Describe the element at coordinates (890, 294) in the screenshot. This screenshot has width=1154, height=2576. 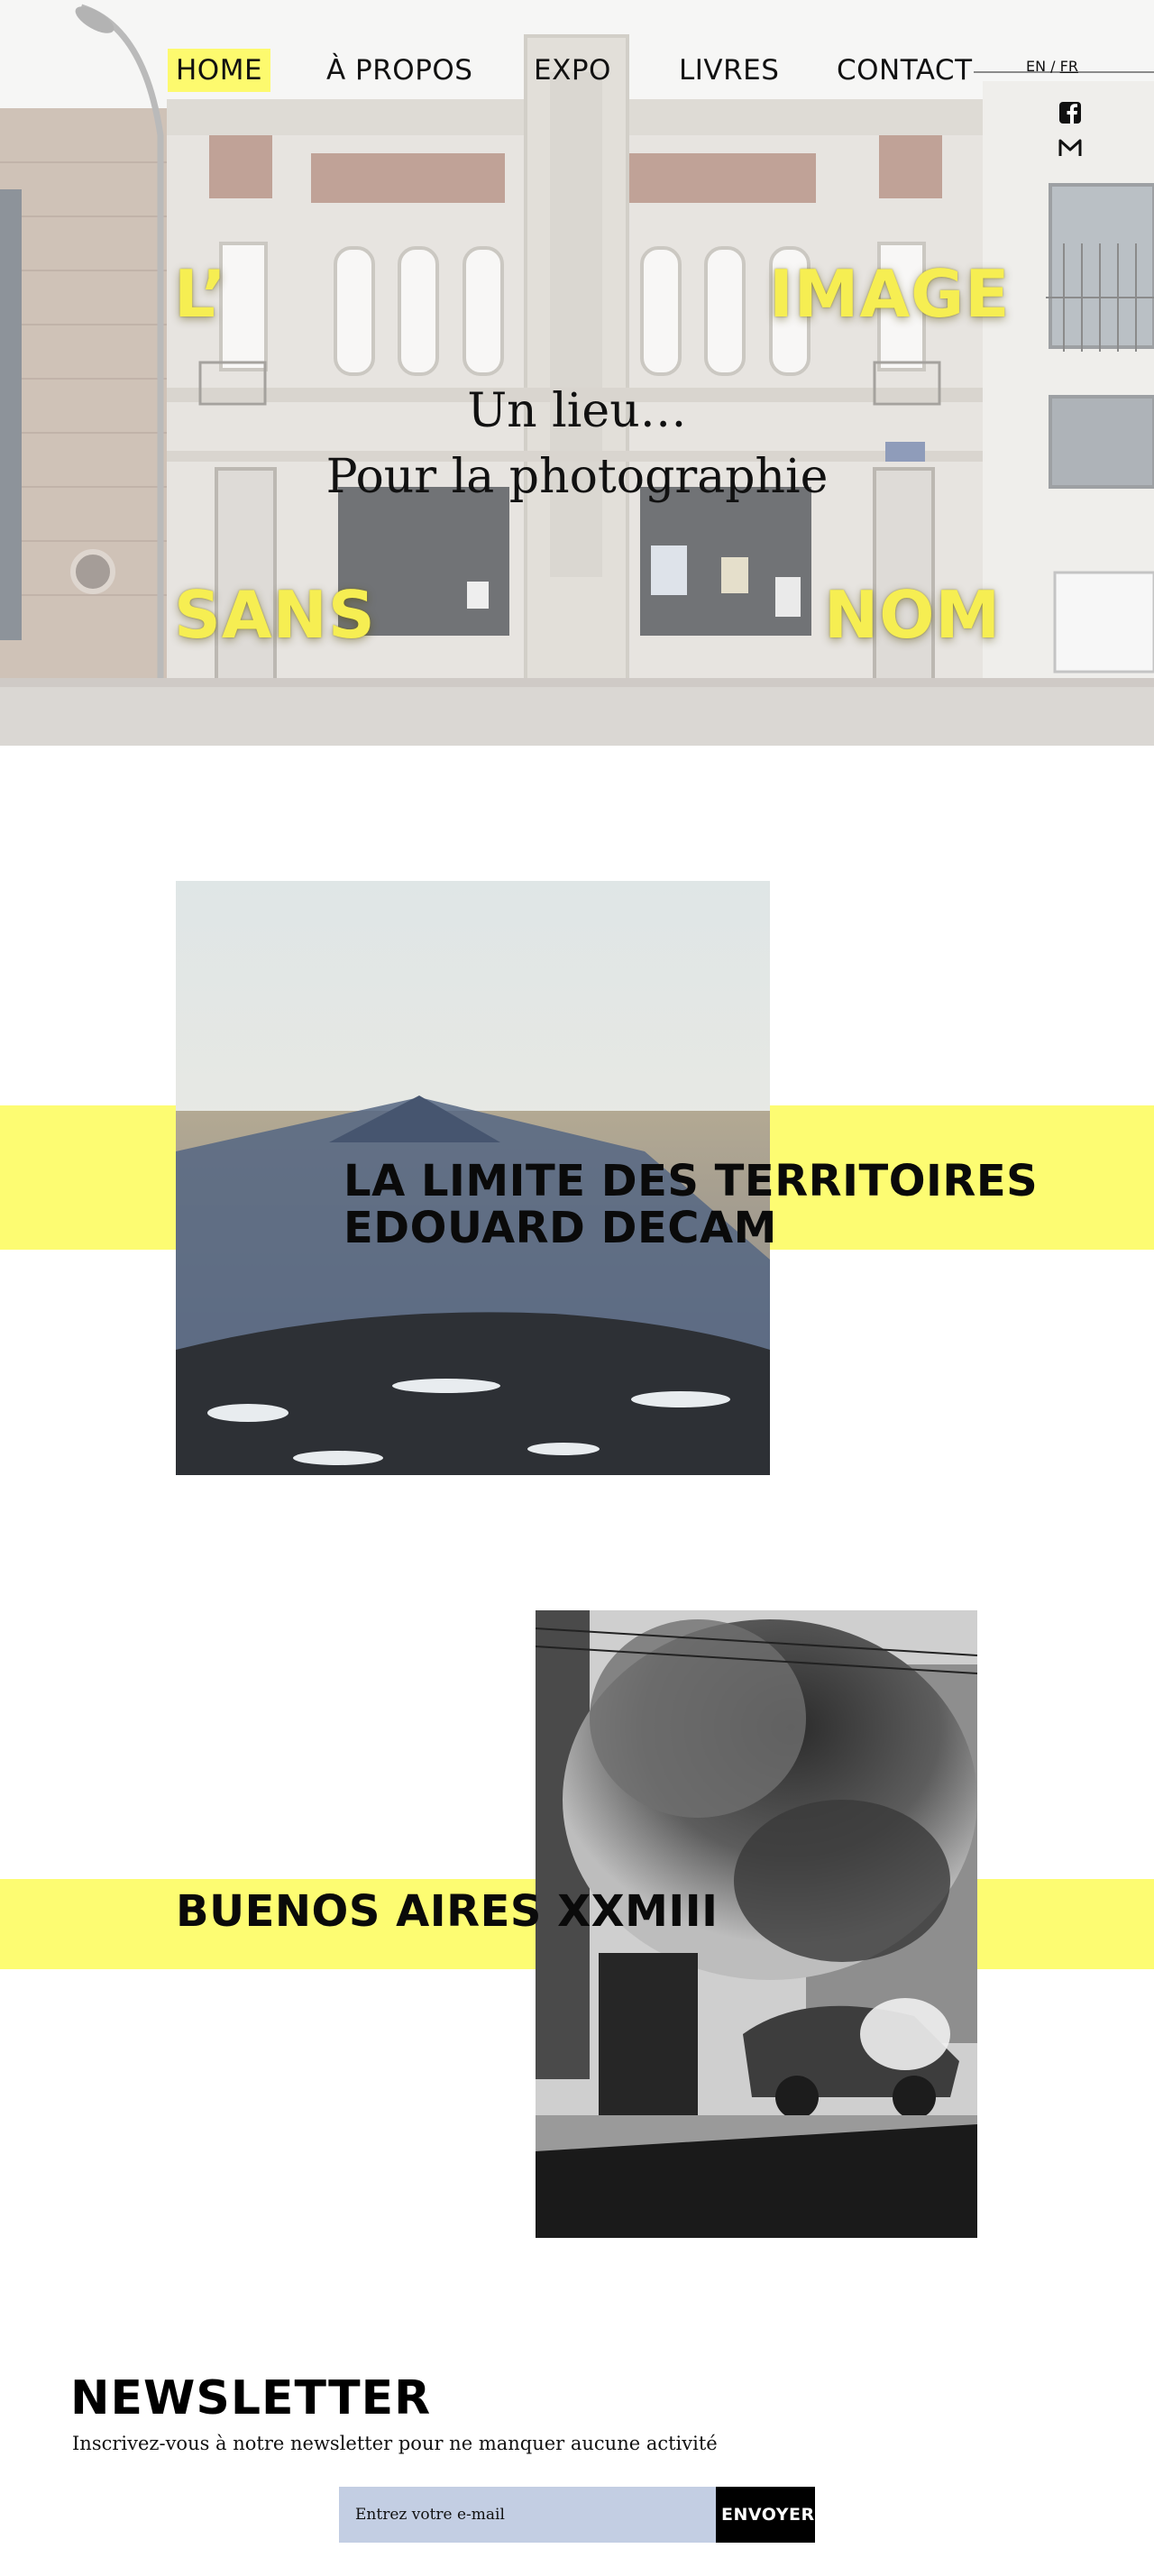
I see `logo-word-image: IMAGE` at that location.